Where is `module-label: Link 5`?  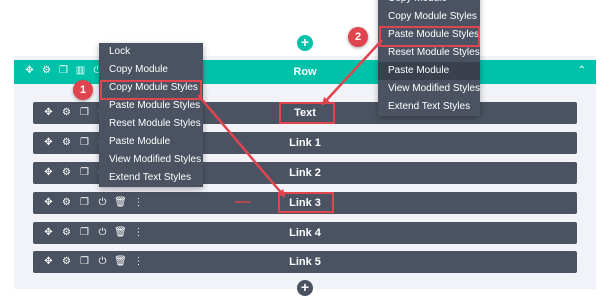 module-label: Link 5 is located at coordinates (305, 262).